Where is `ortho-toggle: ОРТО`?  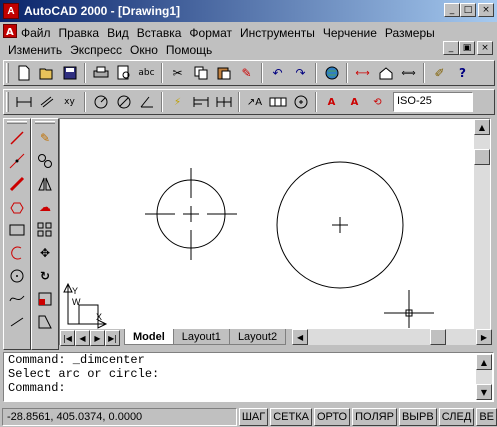
ortho-toggle: ОРТО is located at coordinates (332, 416).